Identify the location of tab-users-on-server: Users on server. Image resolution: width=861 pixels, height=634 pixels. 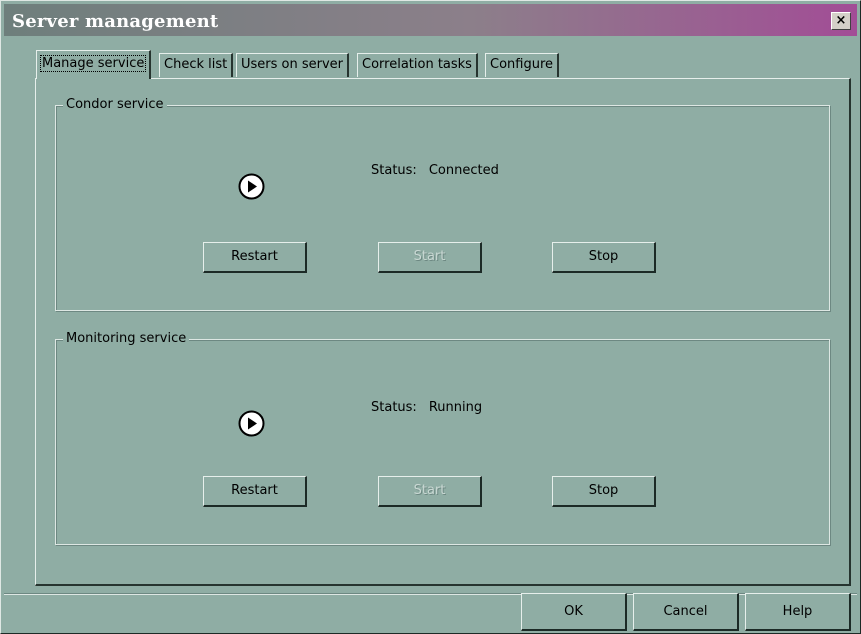
(293, 65).